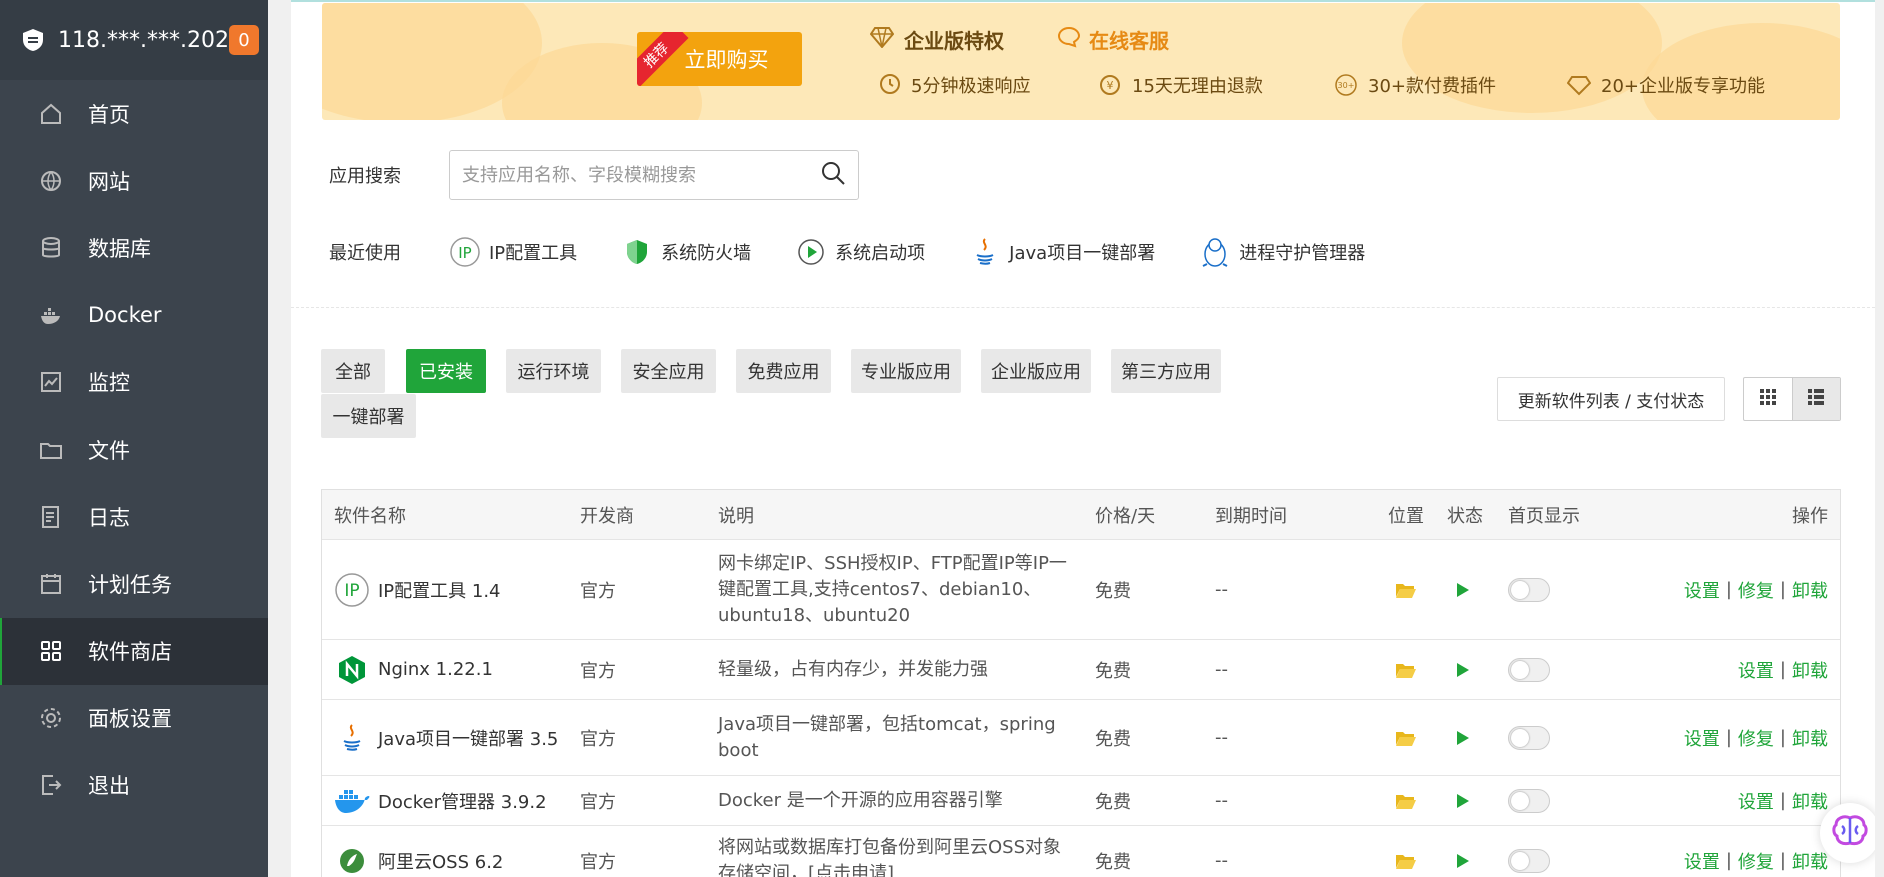 The height and width of the screenshot is (877, 1884). What do you see at coordinates (783, 371) in the screenshot?
I see `category-tab: 免费应用` at bounding box center [783, 371].